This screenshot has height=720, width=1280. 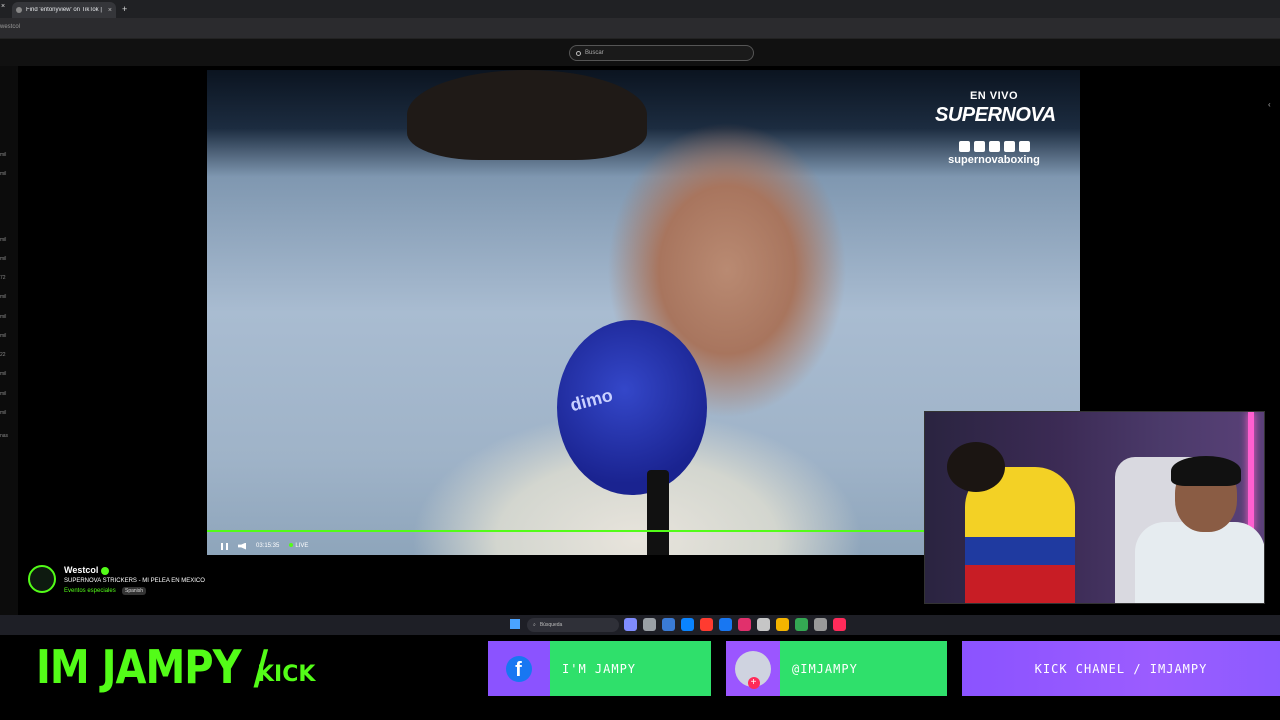 I want to click on streamer-name-row: Westcol, so click(x=87, y=570).